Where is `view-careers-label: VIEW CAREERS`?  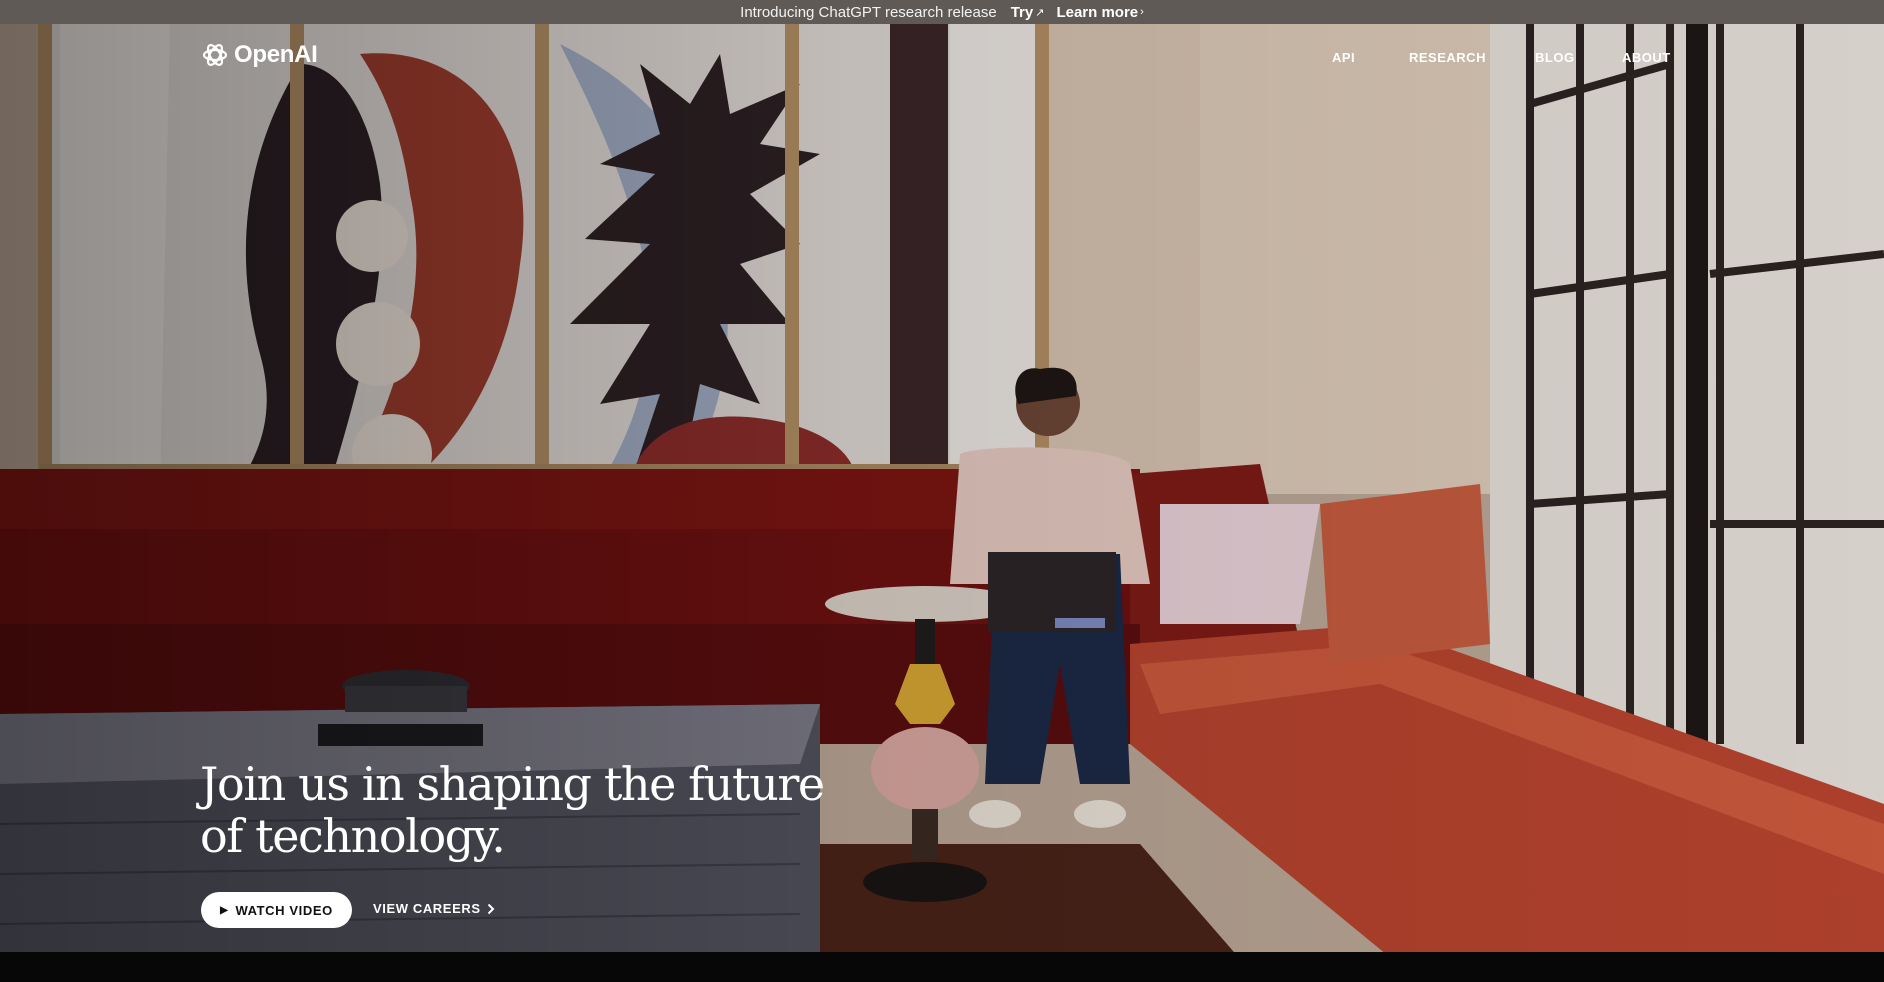
view-careers-label: VIEW CAREERS is located at coordinates (427, 908).